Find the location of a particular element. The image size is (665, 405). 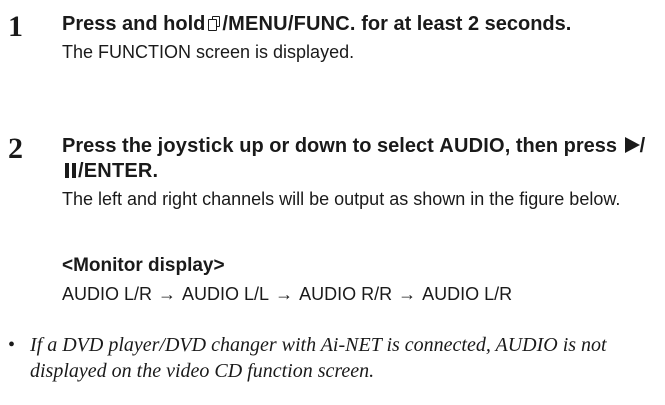

instruction-text: Press and hold is located at coordinates (134, 24).